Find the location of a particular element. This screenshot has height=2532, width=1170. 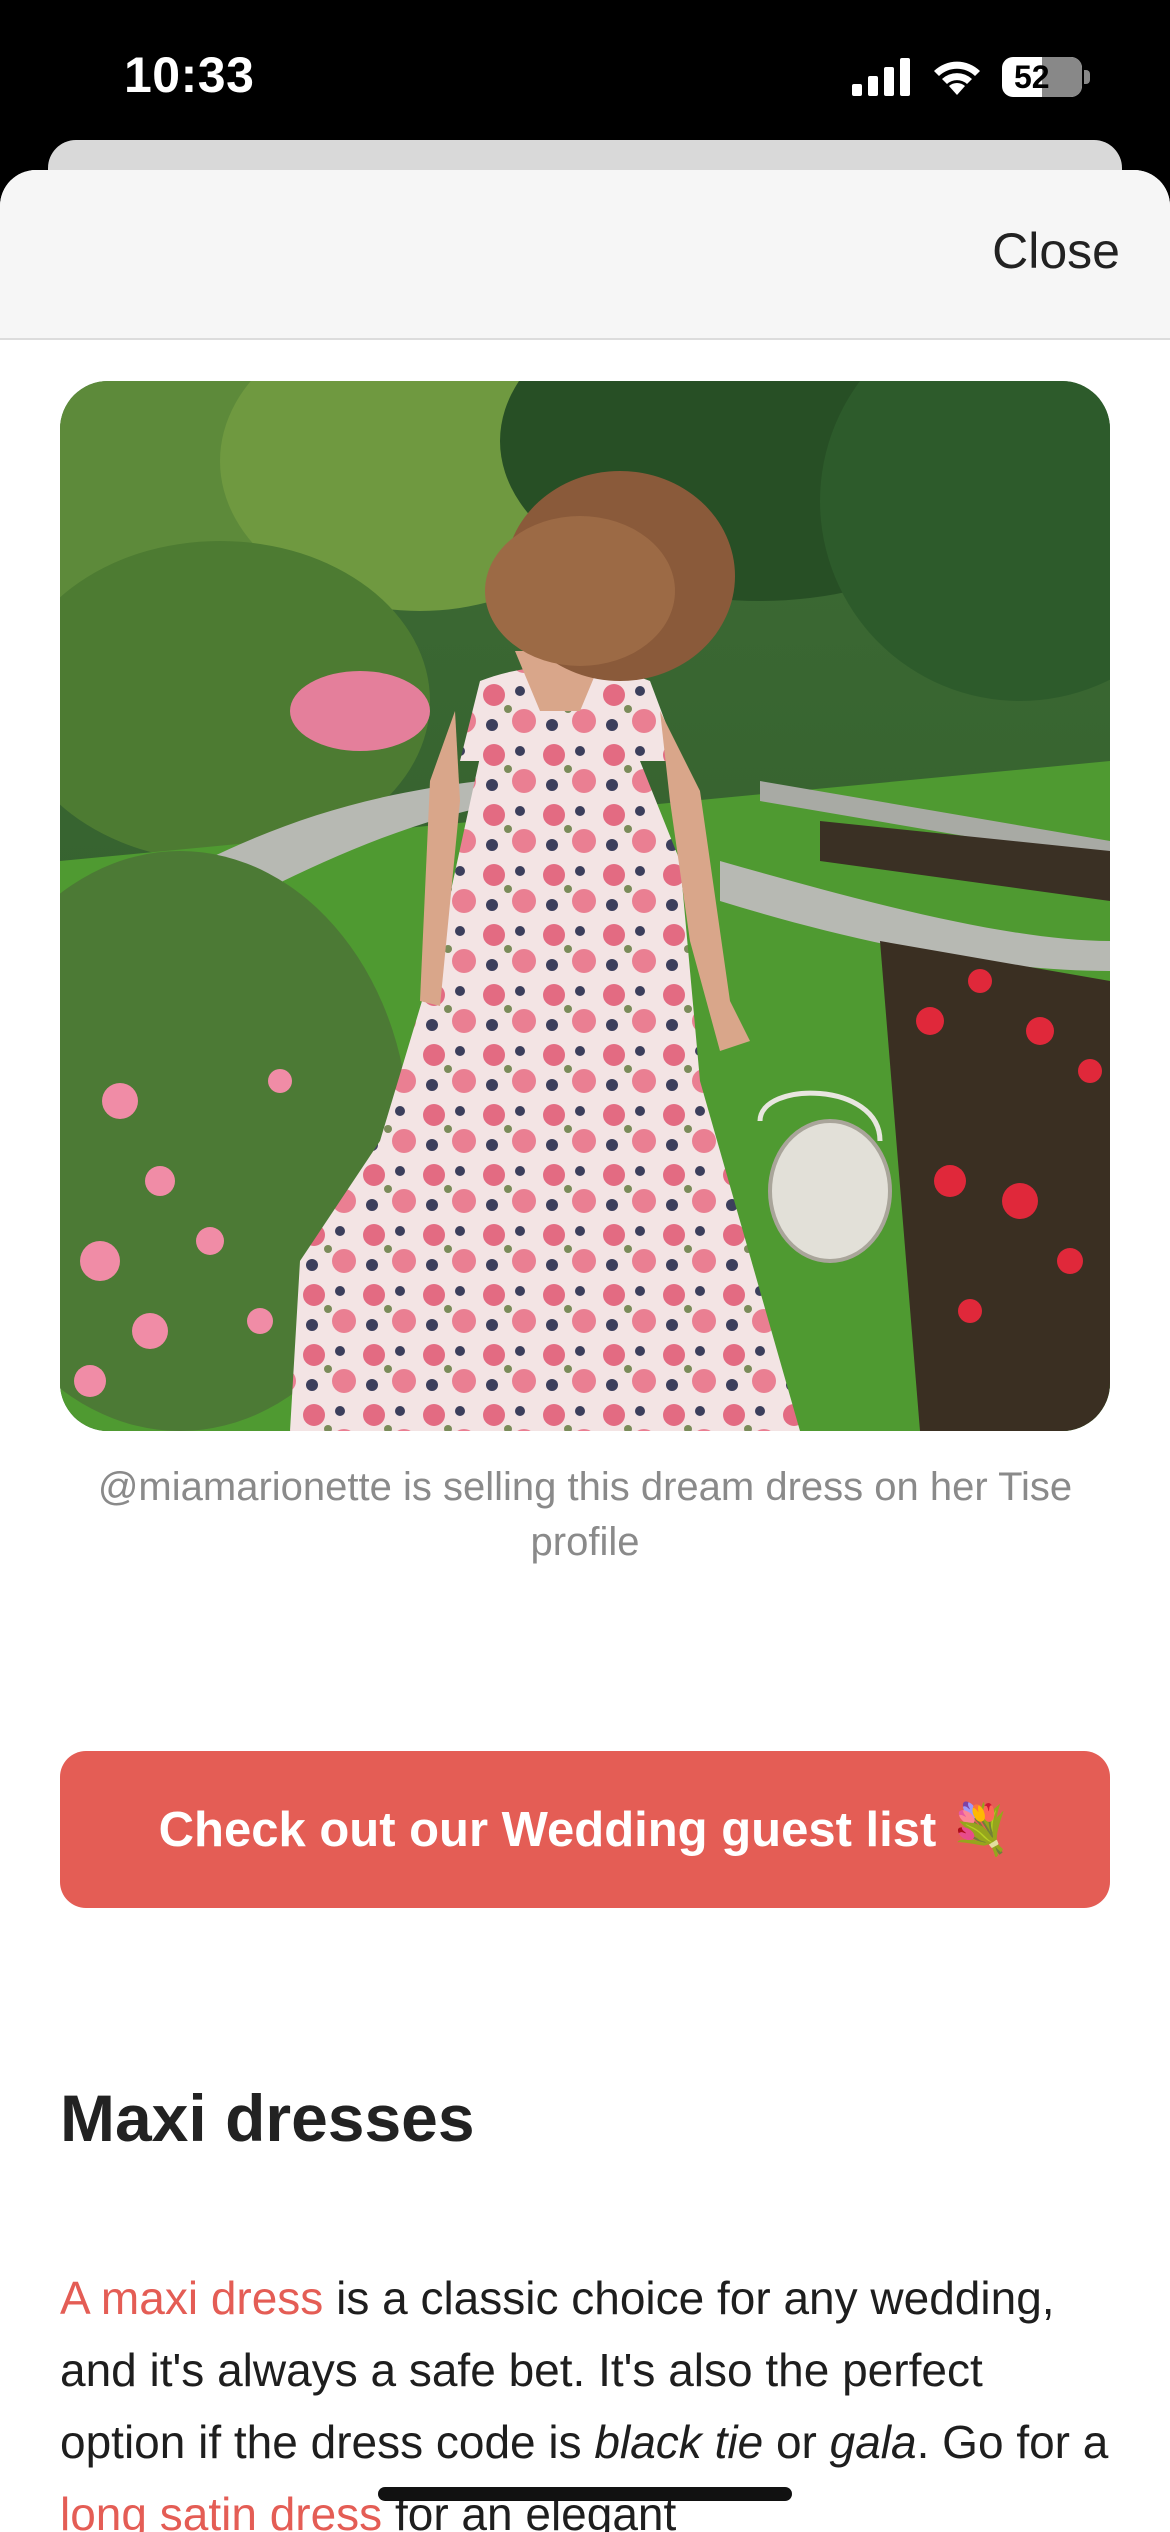

close-button: Close is located at coordinates (1056, 251).